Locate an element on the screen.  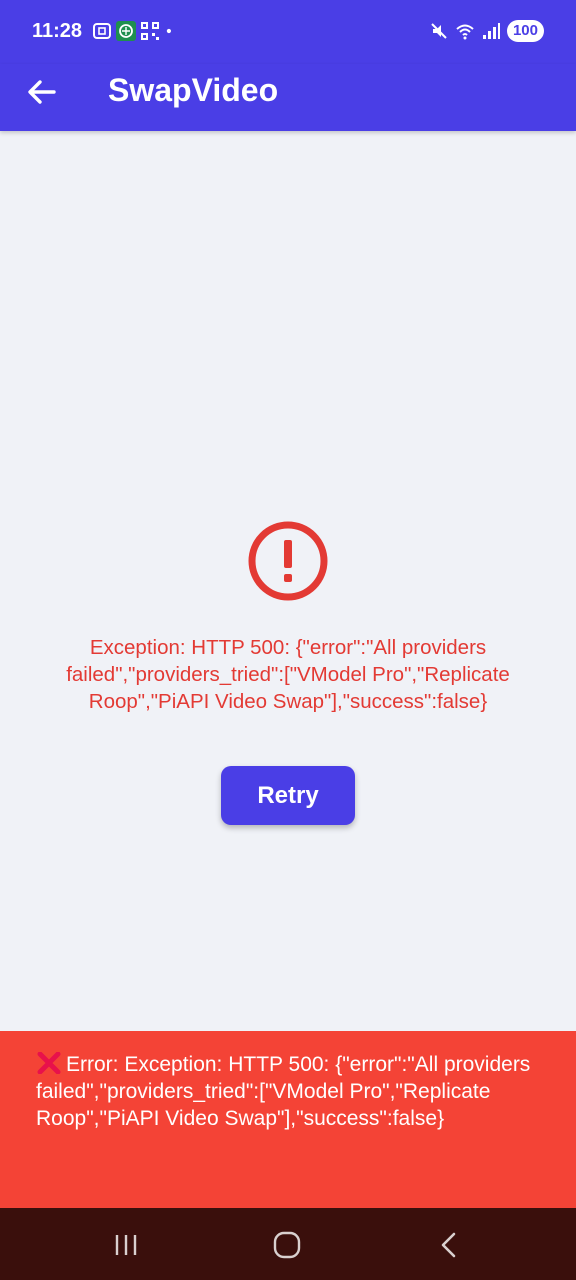
status-right-icons: 100 is located at coordinates (486, 31).